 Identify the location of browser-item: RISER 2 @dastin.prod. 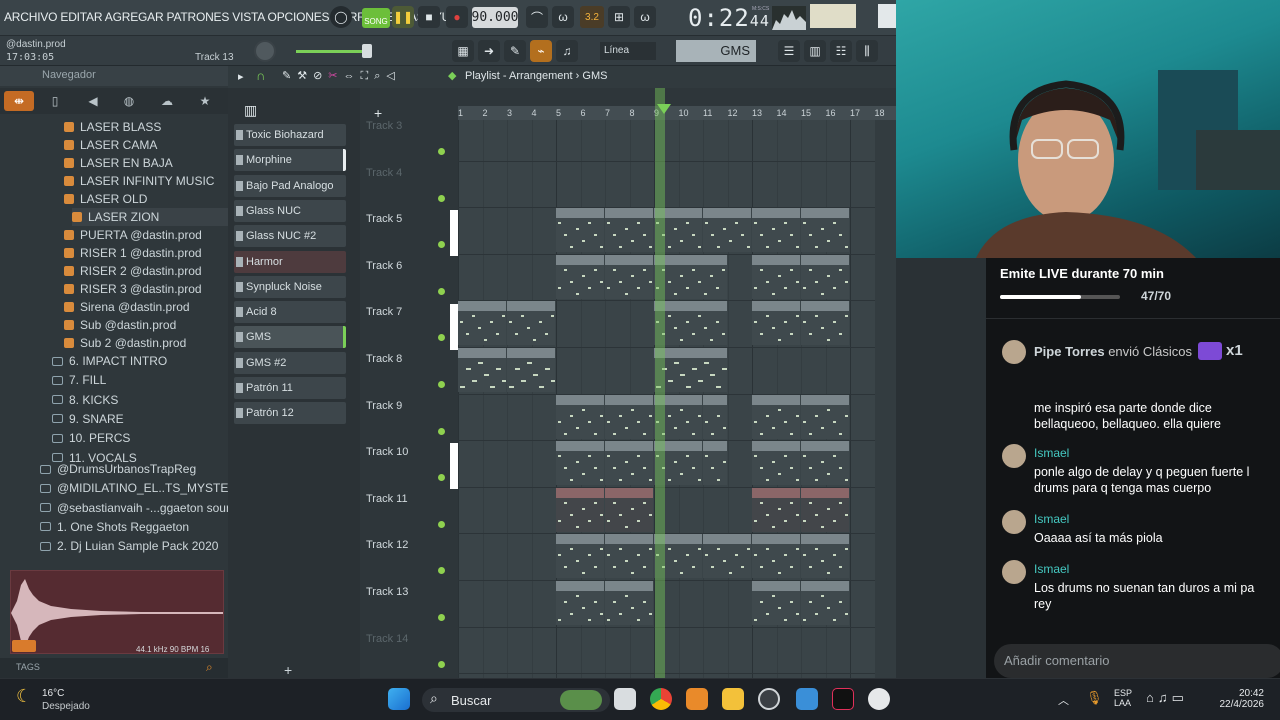
(133, 271).